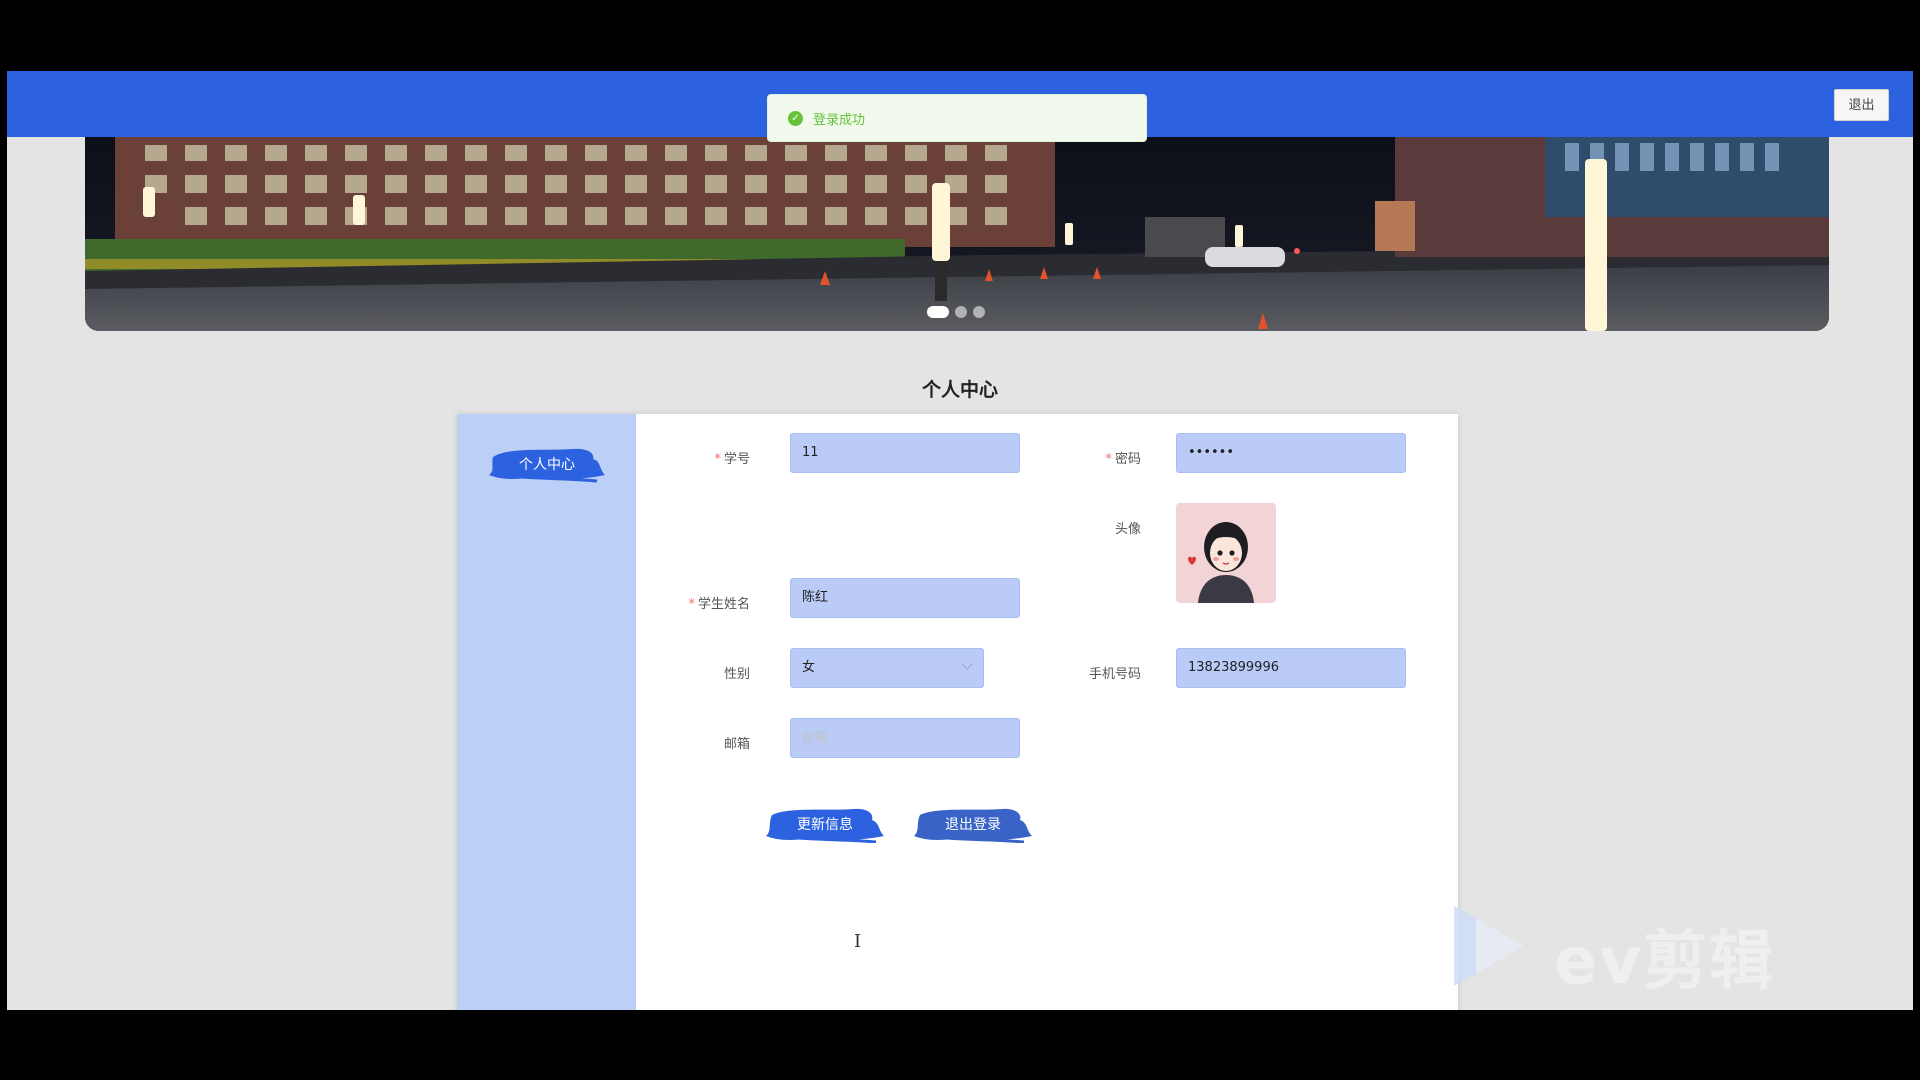 The width and height of the screenshot is (1920, 1080). I want to click on sidebar: 个人中心, so click(546, 712).